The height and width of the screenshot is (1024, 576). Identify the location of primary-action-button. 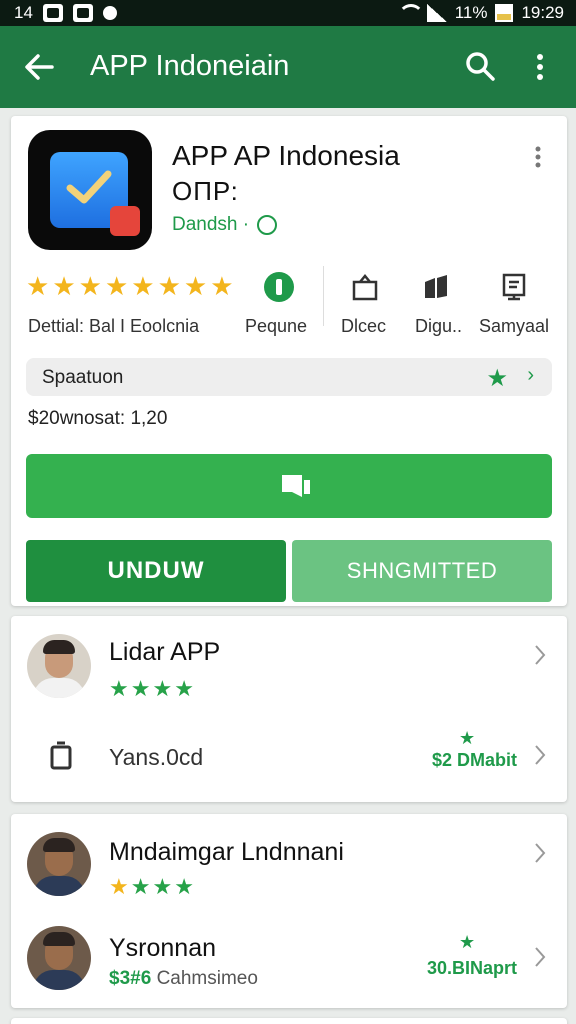
(289, 486).